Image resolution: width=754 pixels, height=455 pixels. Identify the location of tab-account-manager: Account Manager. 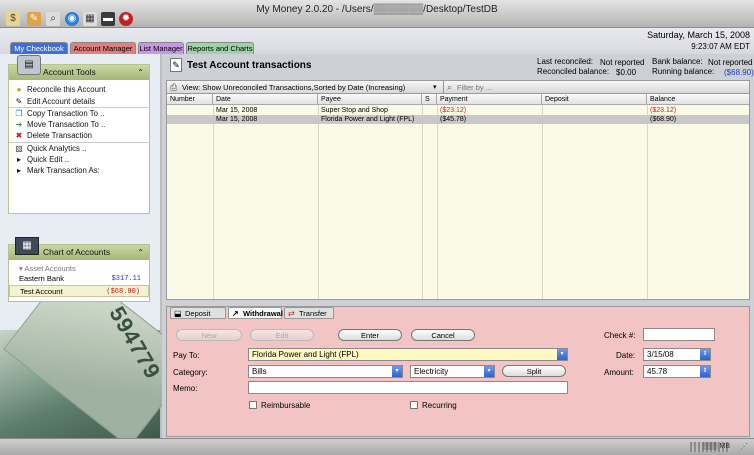
(103, 48).